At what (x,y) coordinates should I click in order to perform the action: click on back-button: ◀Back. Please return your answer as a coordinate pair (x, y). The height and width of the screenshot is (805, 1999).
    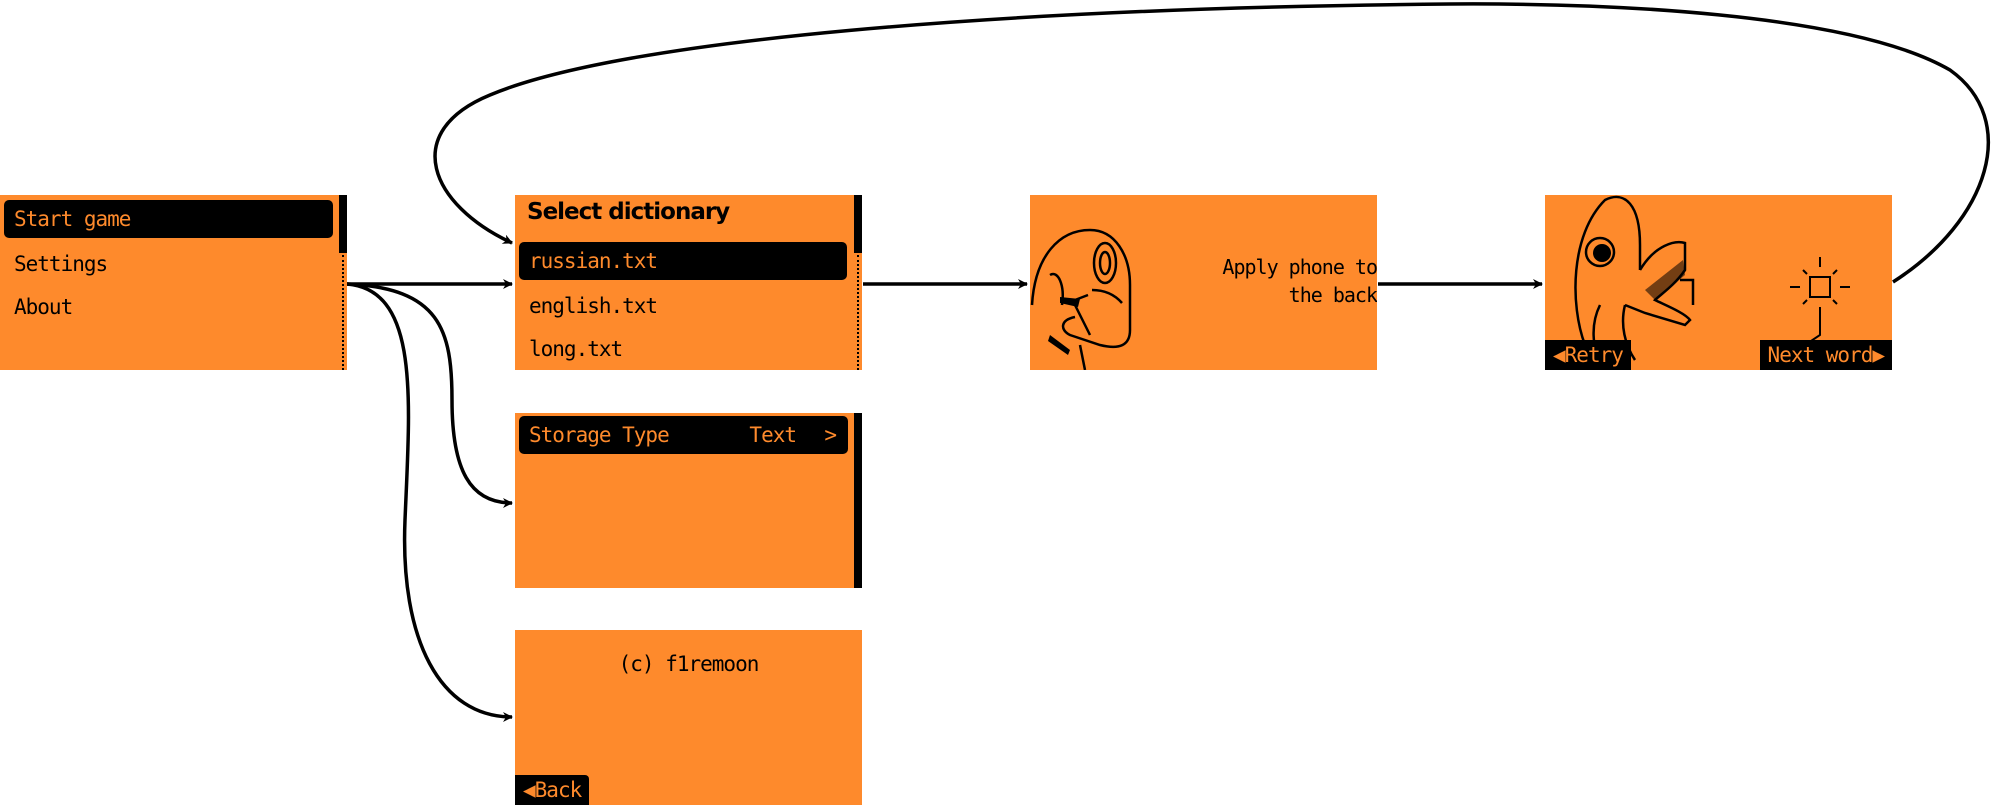
    Looking at the image, I should click on (552, 790).